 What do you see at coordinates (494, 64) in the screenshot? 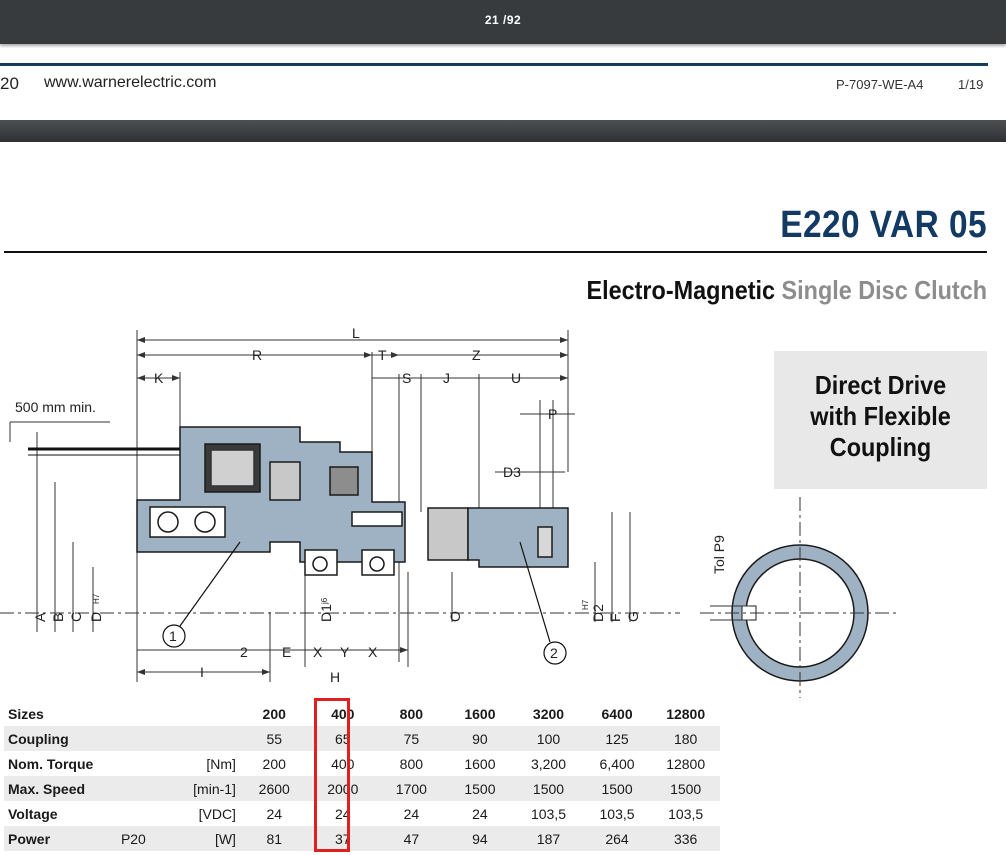
I see `footer-rule` at bounding box center [494, 64].